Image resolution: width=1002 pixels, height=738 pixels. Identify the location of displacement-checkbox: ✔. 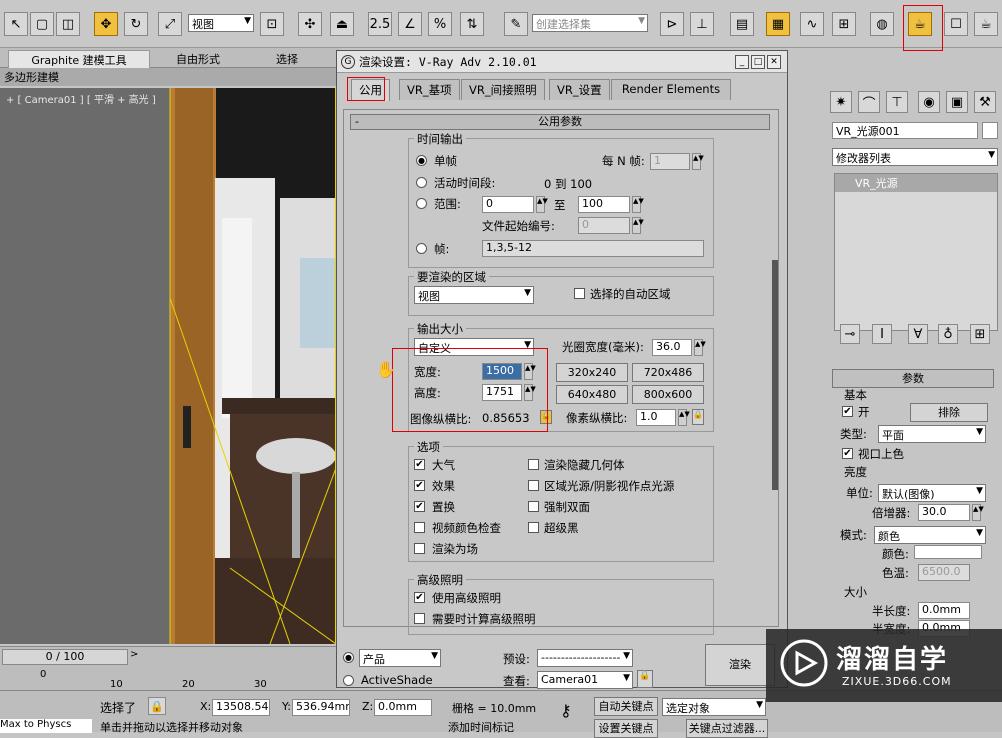
(419, 506).